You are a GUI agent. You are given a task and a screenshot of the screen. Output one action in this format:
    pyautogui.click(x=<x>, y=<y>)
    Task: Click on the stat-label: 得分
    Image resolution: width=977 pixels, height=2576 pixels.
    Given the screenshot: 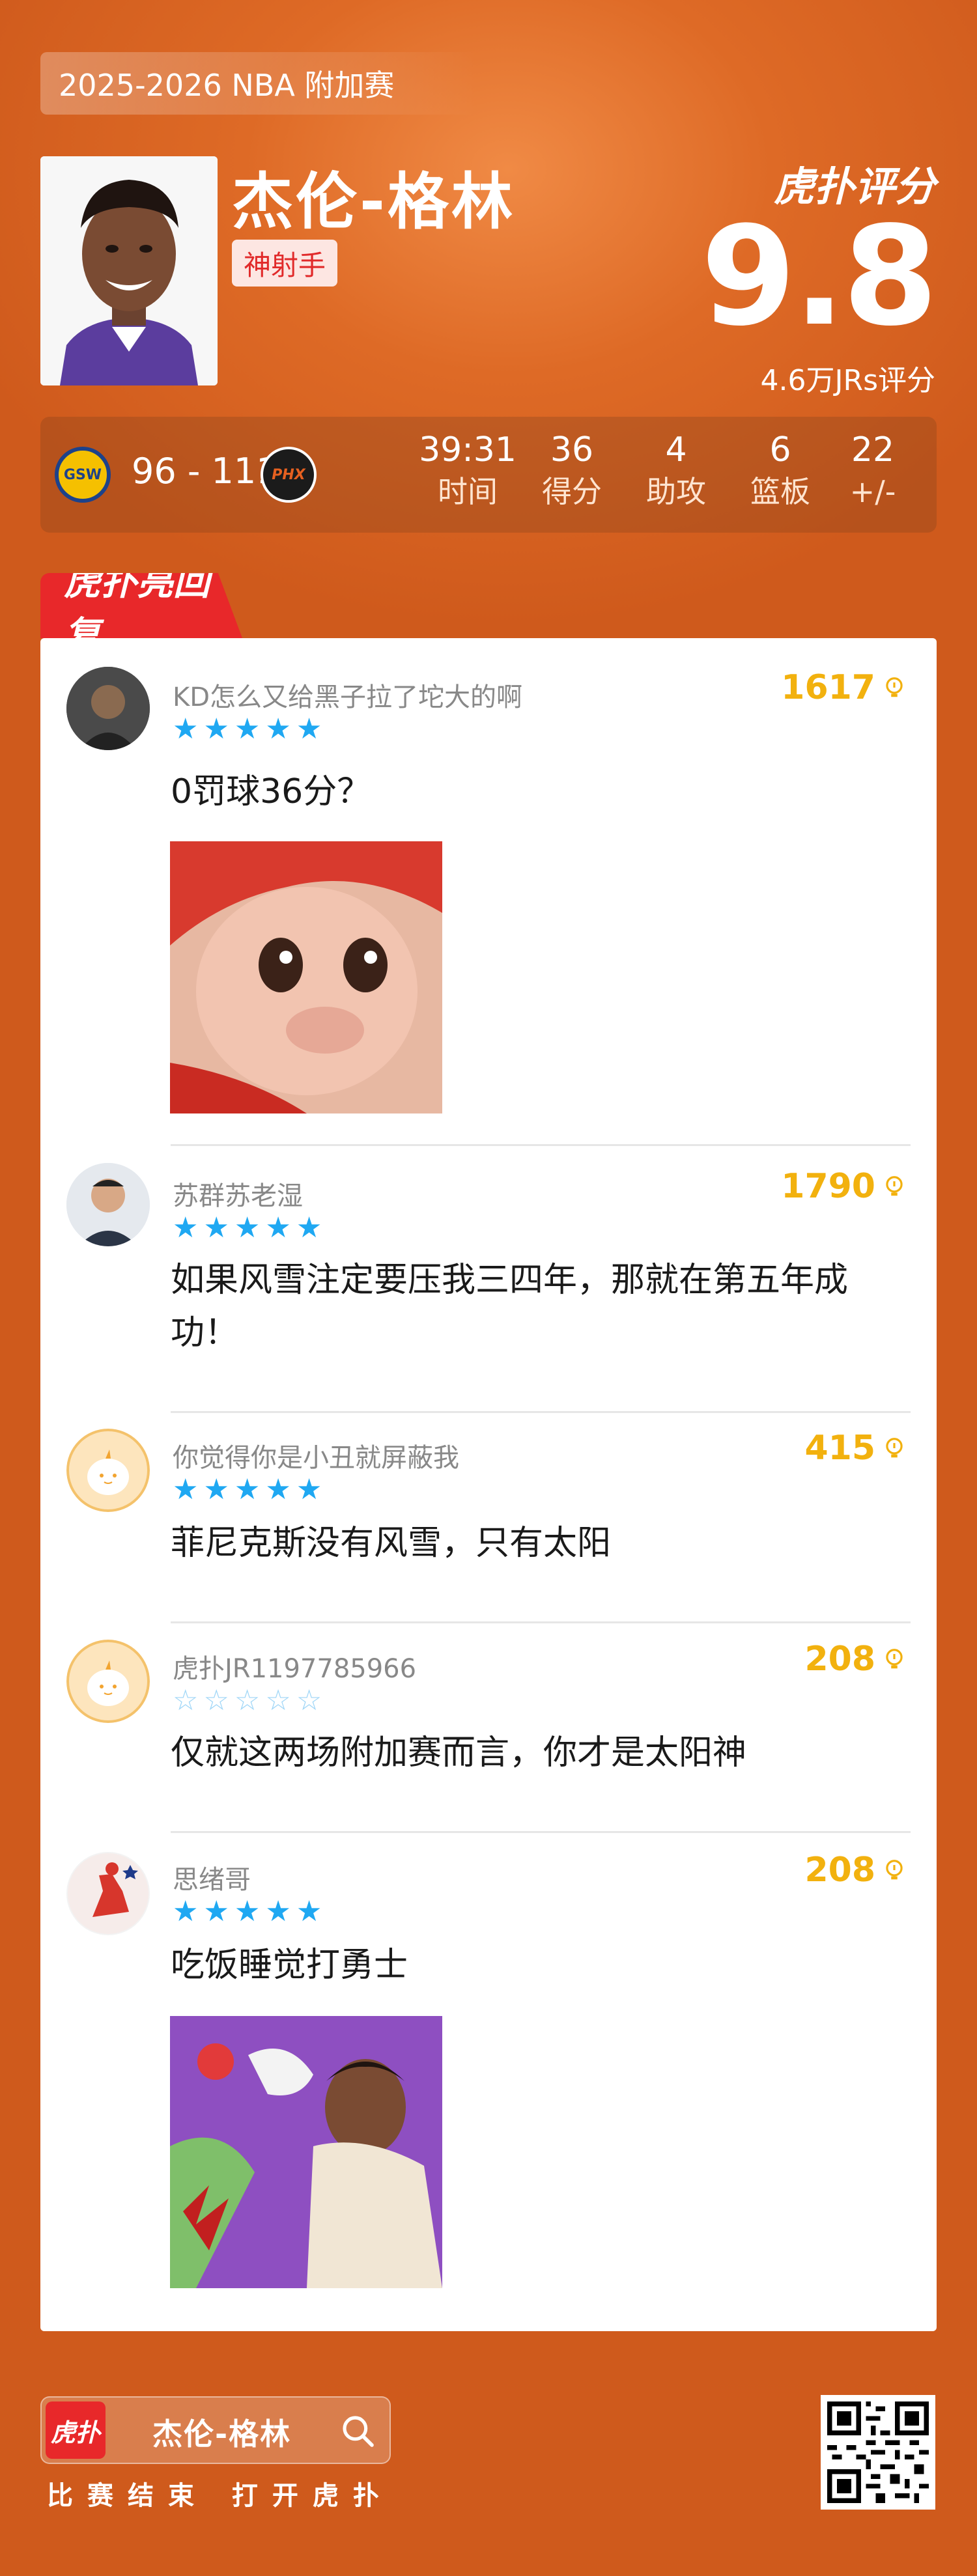 What is the action you would take?
    pyautogui.click(x=572, y=491)
    